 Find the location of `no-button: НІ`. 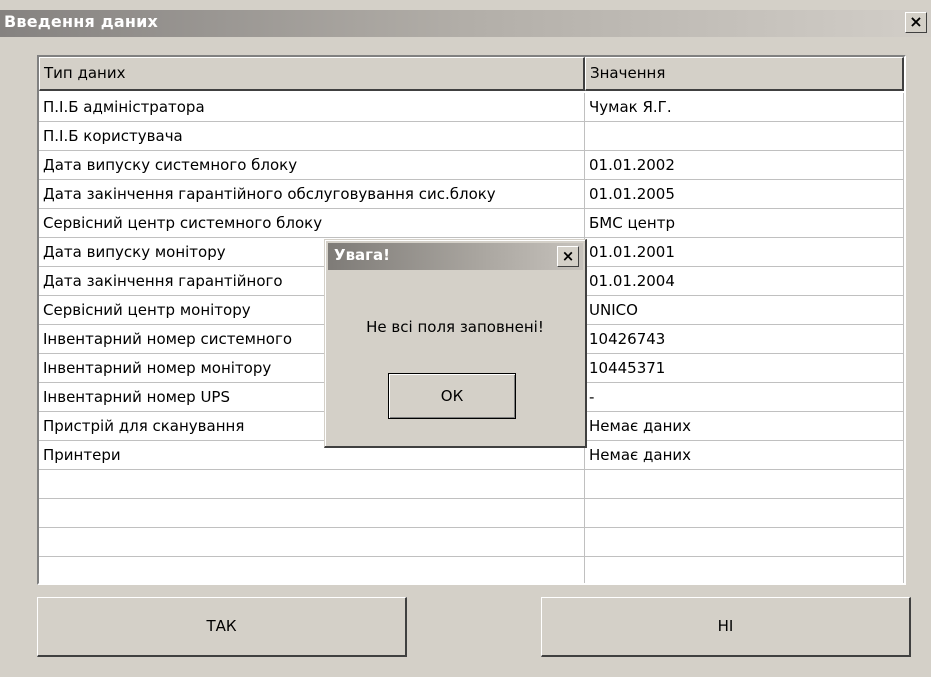

no-button: НІ is located at coordinates (726, 627).